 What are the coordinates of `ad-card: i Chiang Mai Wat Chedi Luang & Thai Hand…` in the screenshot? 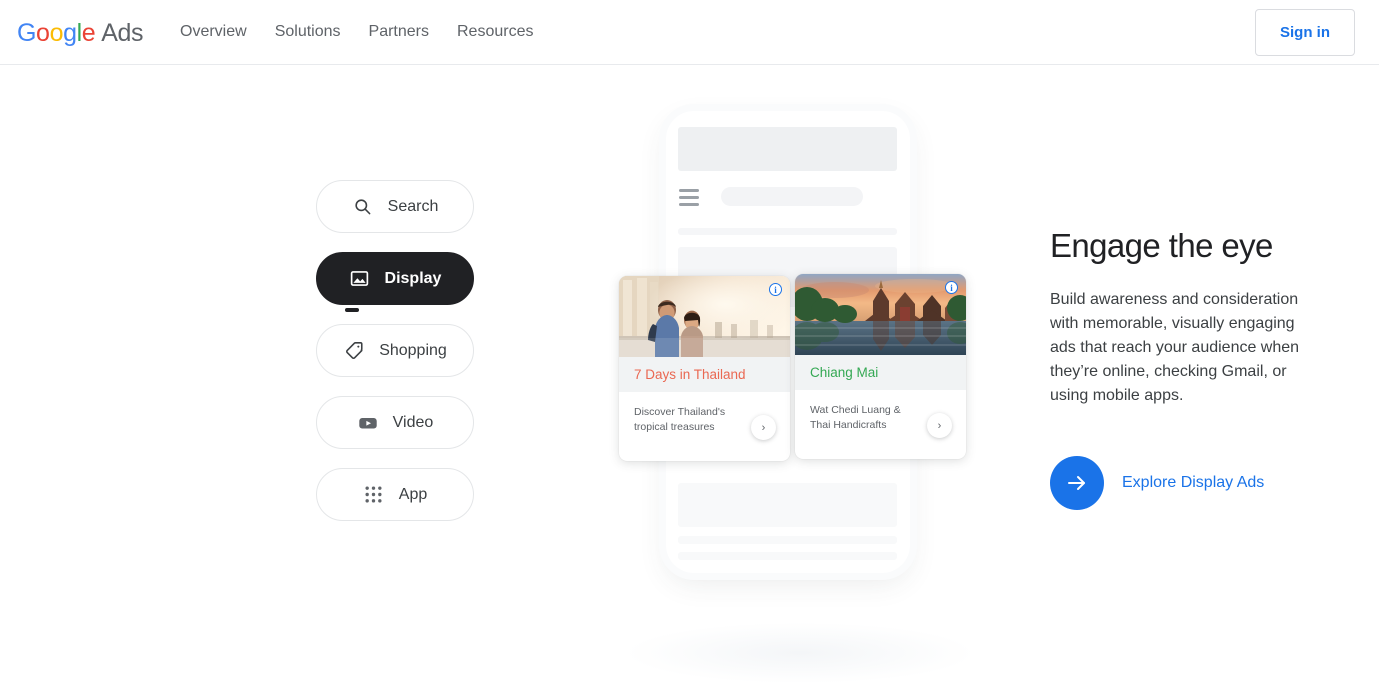 It's located at (880, 366).